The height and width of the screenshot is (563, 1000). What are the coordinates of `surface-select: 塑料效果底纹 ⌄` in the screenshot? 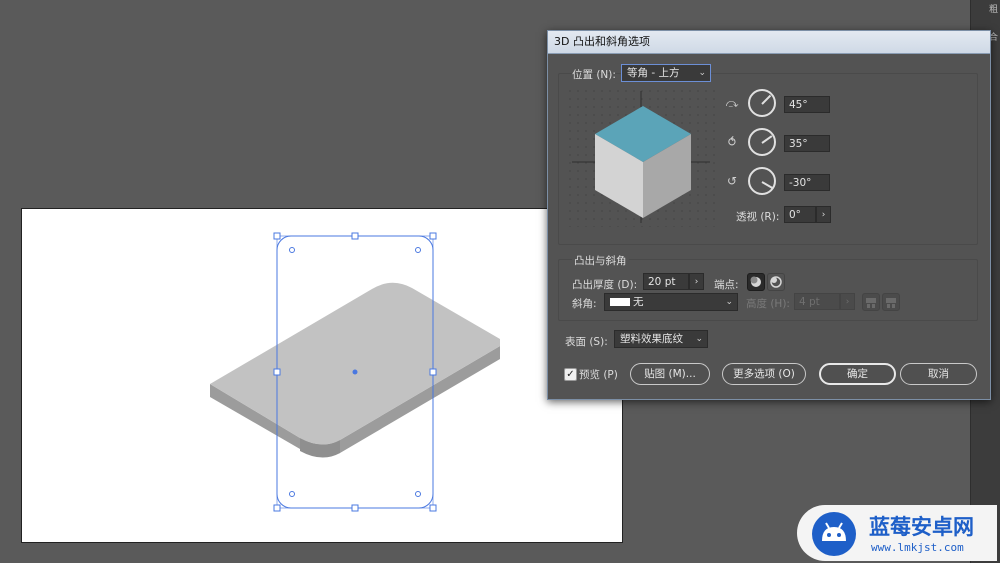 It's located at (661, 339).